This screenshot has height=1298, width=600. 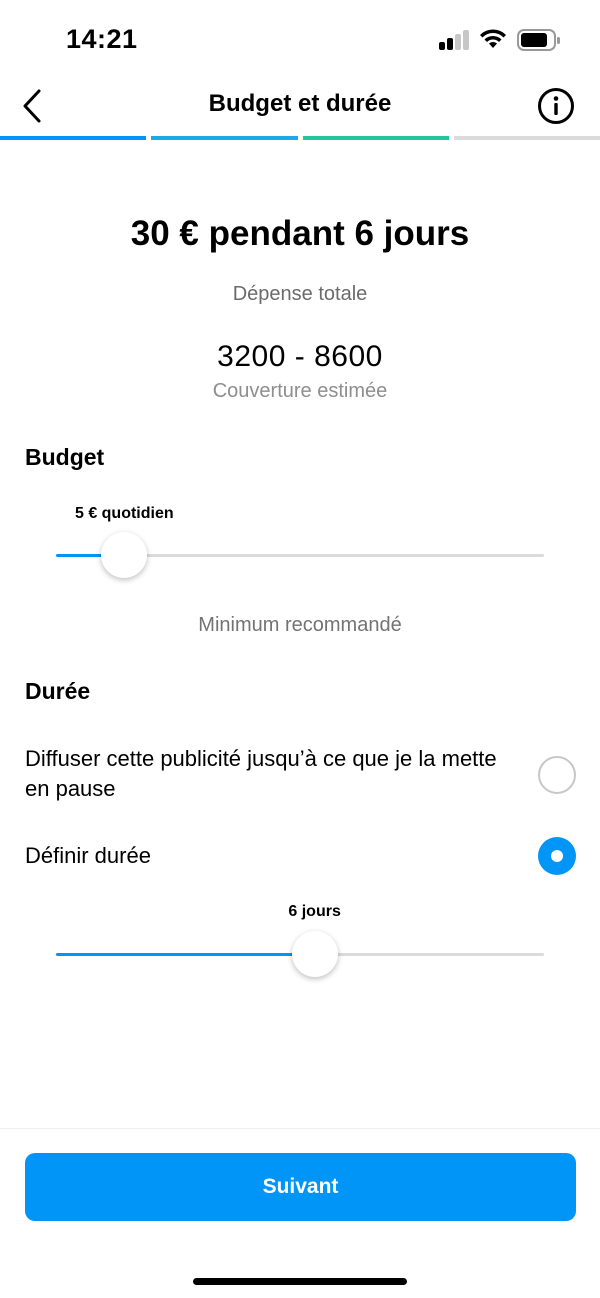 I want to click on budget-heading: Budget, so click(x=65, y=457).